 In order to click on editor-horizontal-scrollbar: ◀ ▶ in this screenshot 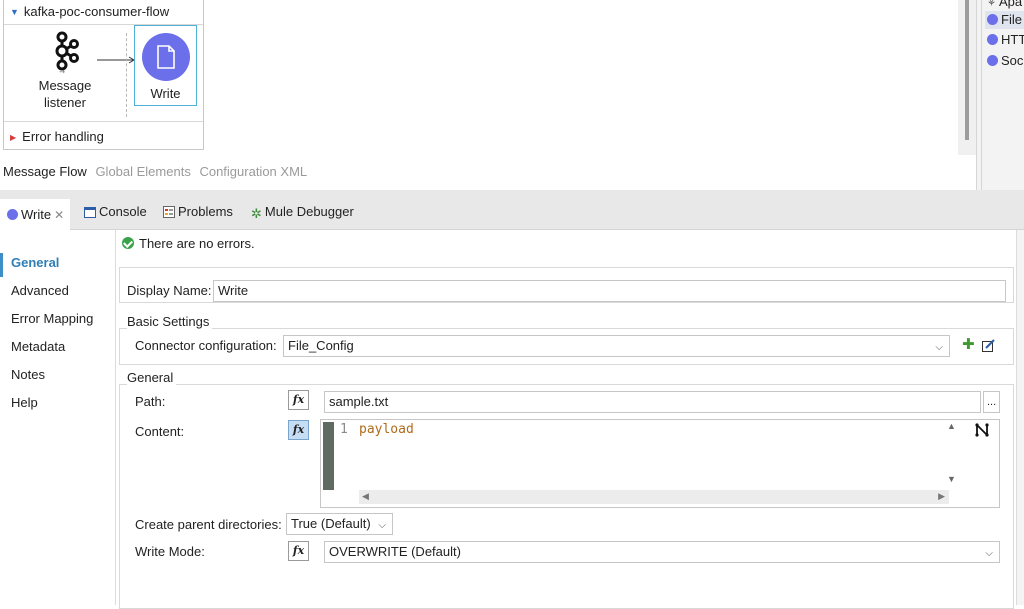, I will do `click(654, 497)`.